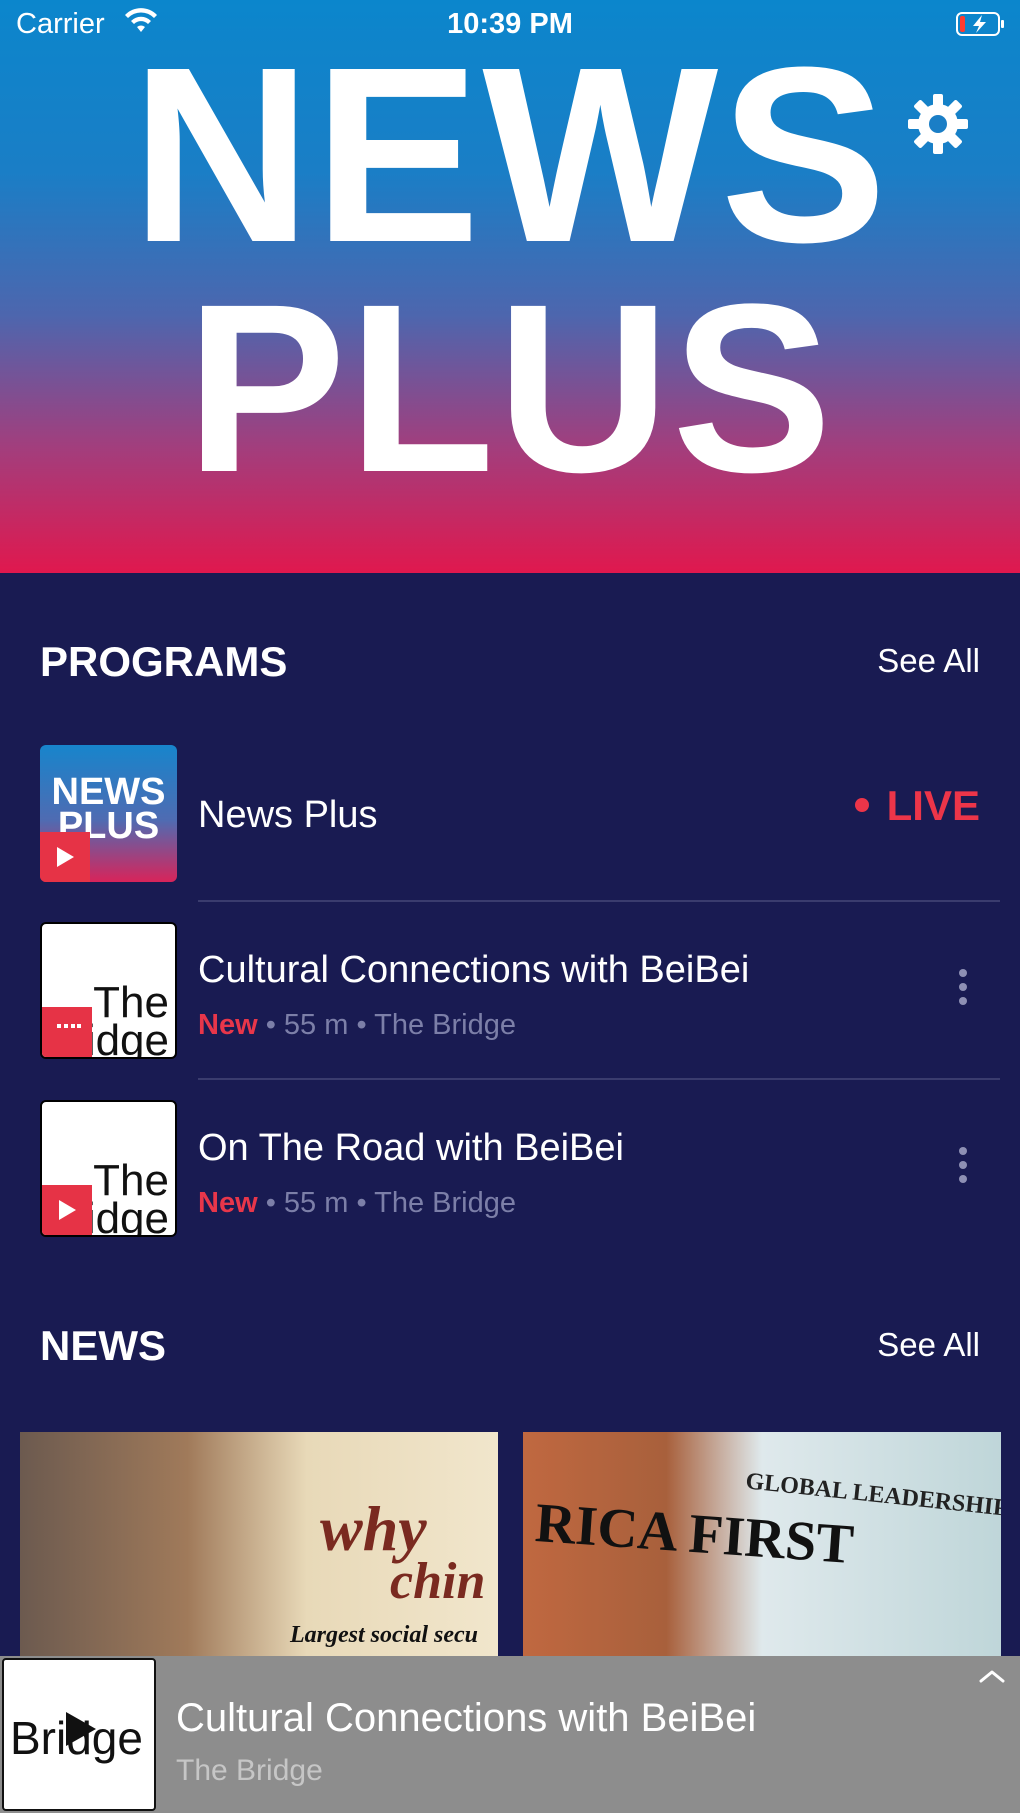  I want to click on pause-button, so click(67, 1032).